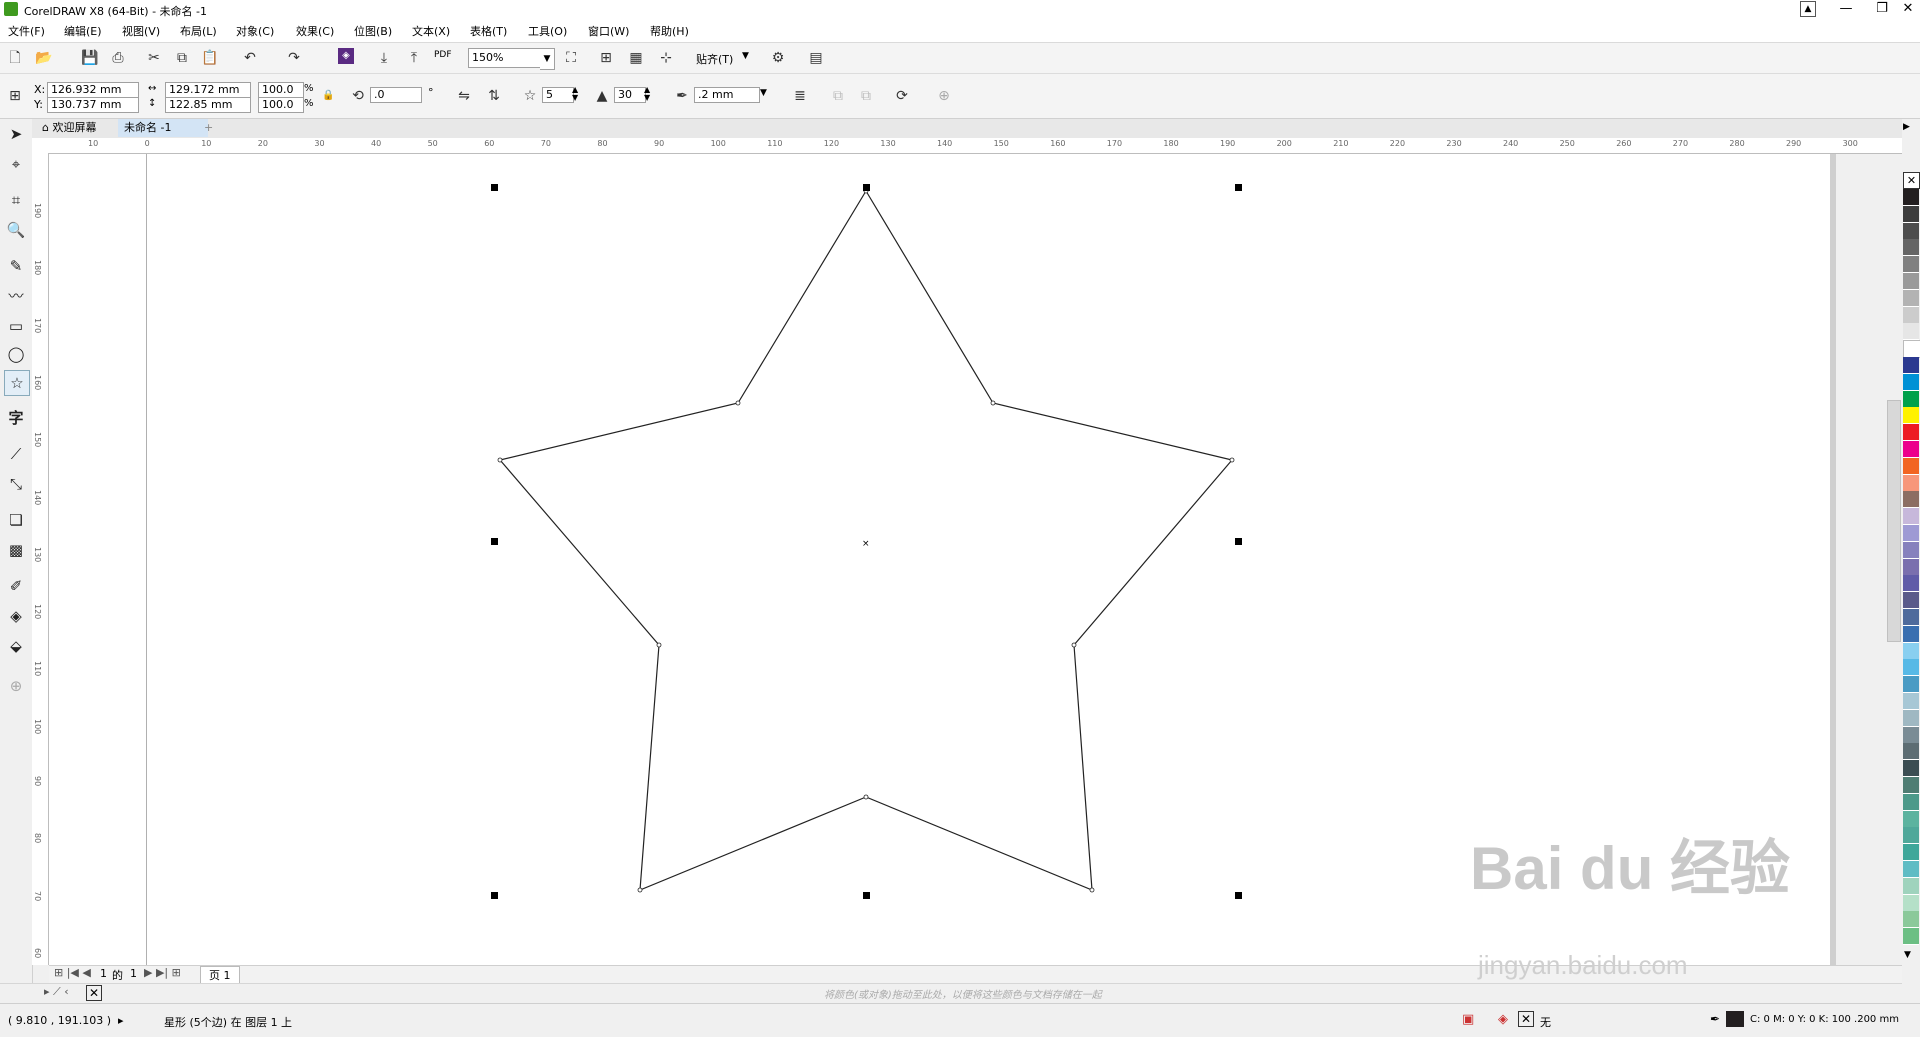  What do you see at coordinates (60, 1020) in the screenshot?
I see `cursor-coordinates: ( 9.810 , 191.103 )` at bounding box center [60, 1020].